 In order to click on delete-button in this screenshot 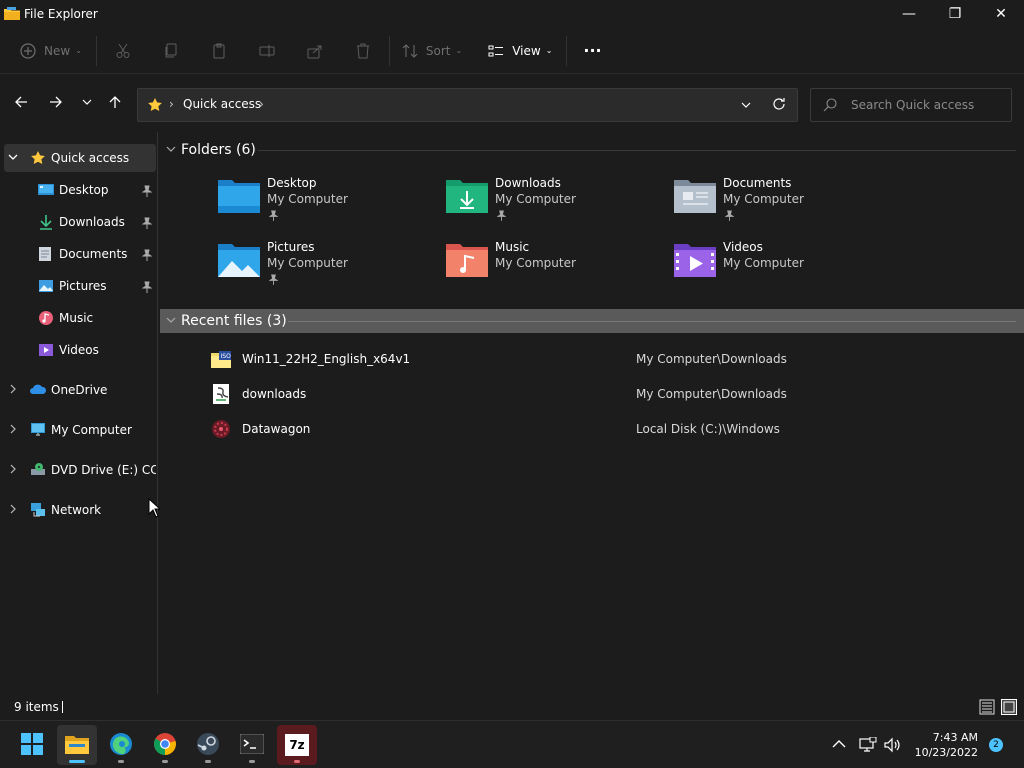, I will do `click(363, 51)`.